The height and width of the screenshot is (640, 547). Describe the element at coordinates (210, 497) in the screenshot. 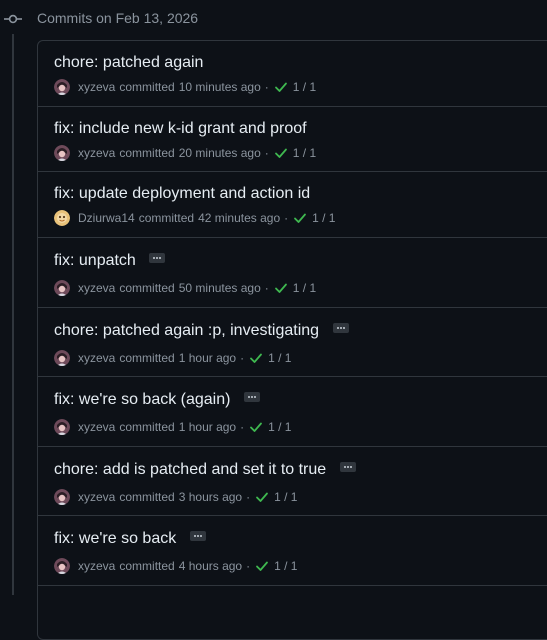

I see `commit-time: 3 hours ago` at that location.